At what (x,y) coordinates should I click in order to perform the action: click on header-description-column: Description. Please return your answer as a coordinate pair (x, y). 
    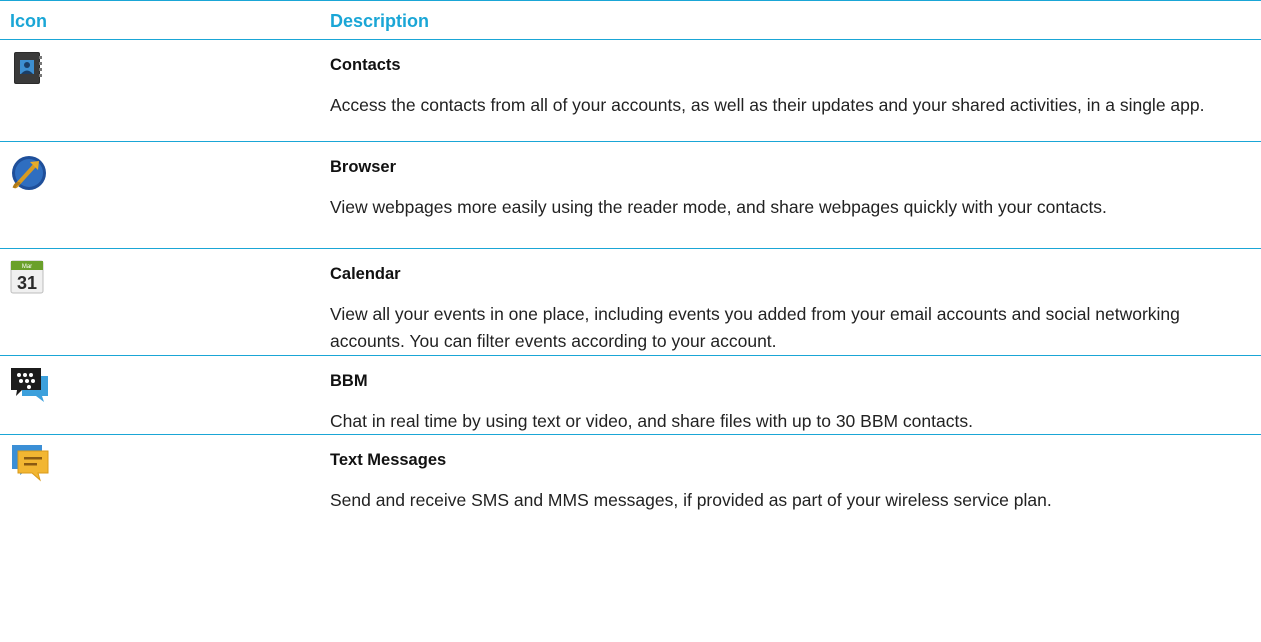
    Looking at the image, I should click on (380, 21).